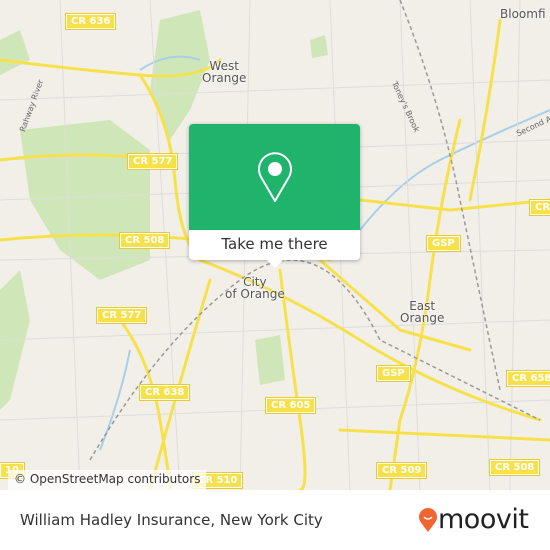 This screenshot has width=550, height=550. I want to click on take-me-there-button: Take me there, so click(274, 196).